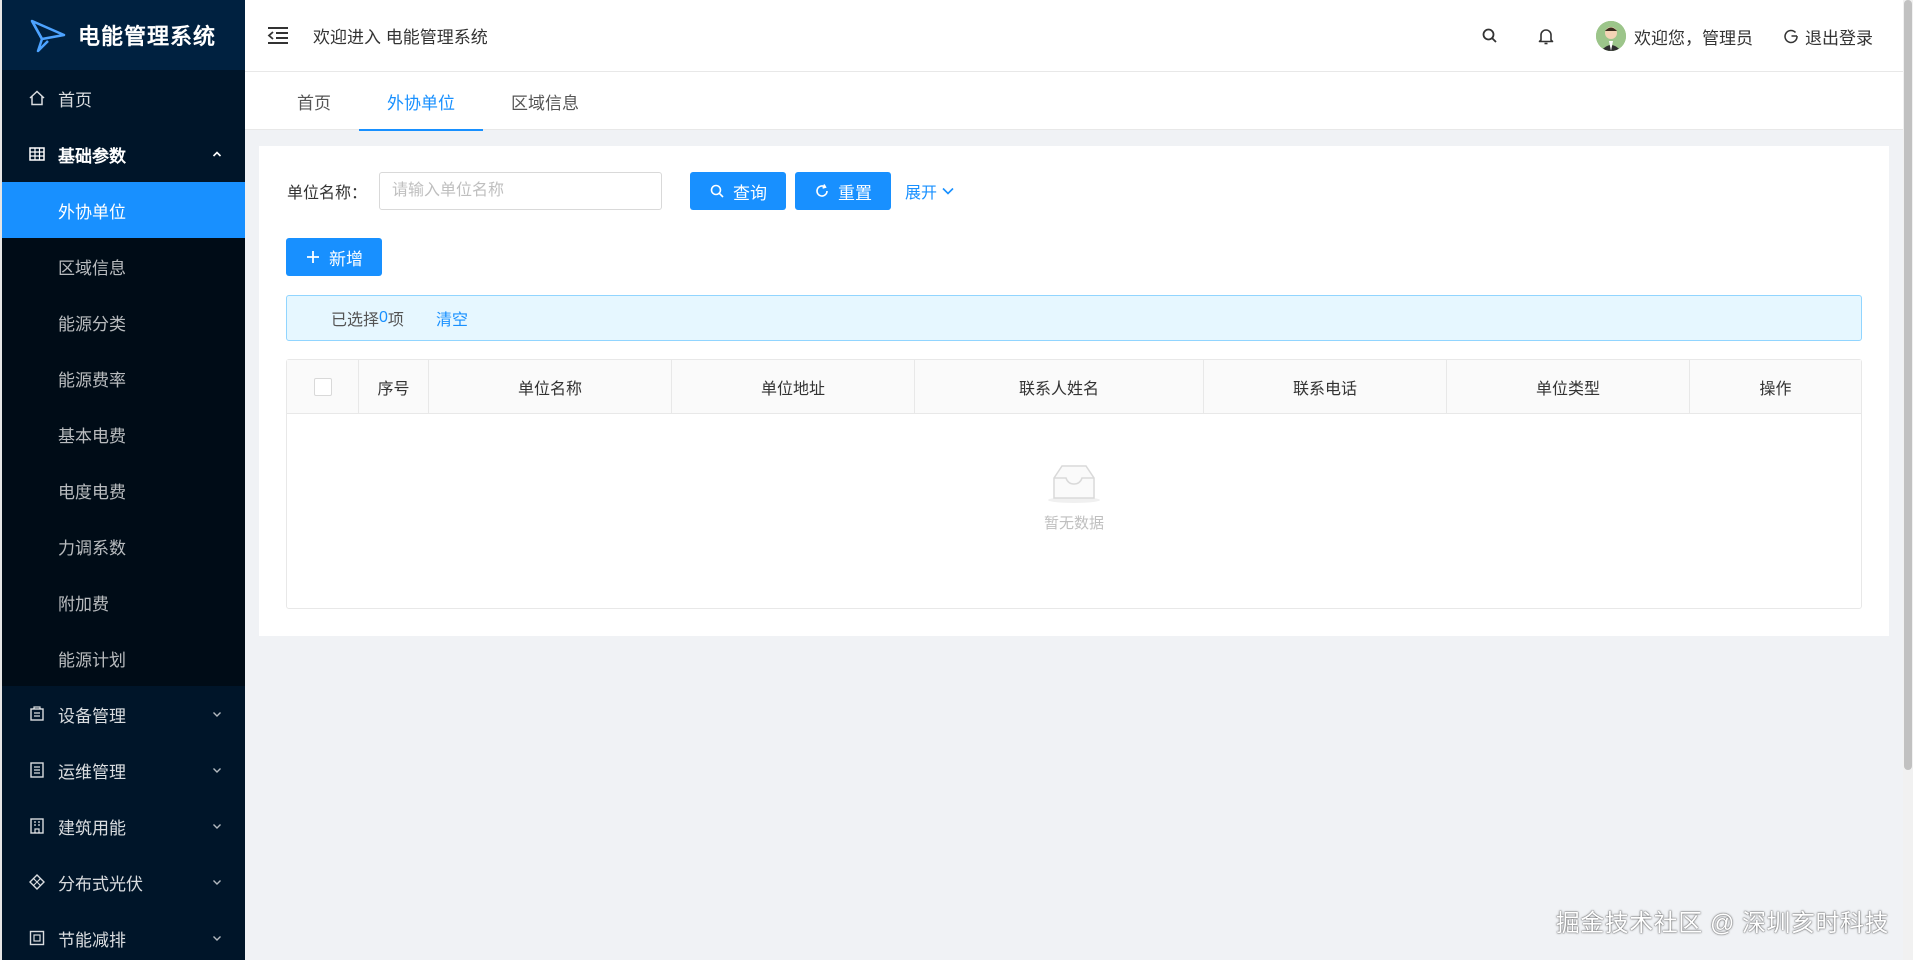 The width and height of the screenshot is (1913, 960). What do you see at coordinates (278, 36) in the screenshot?
I see `menu-fold-icon` at bounding box center [278, 36].